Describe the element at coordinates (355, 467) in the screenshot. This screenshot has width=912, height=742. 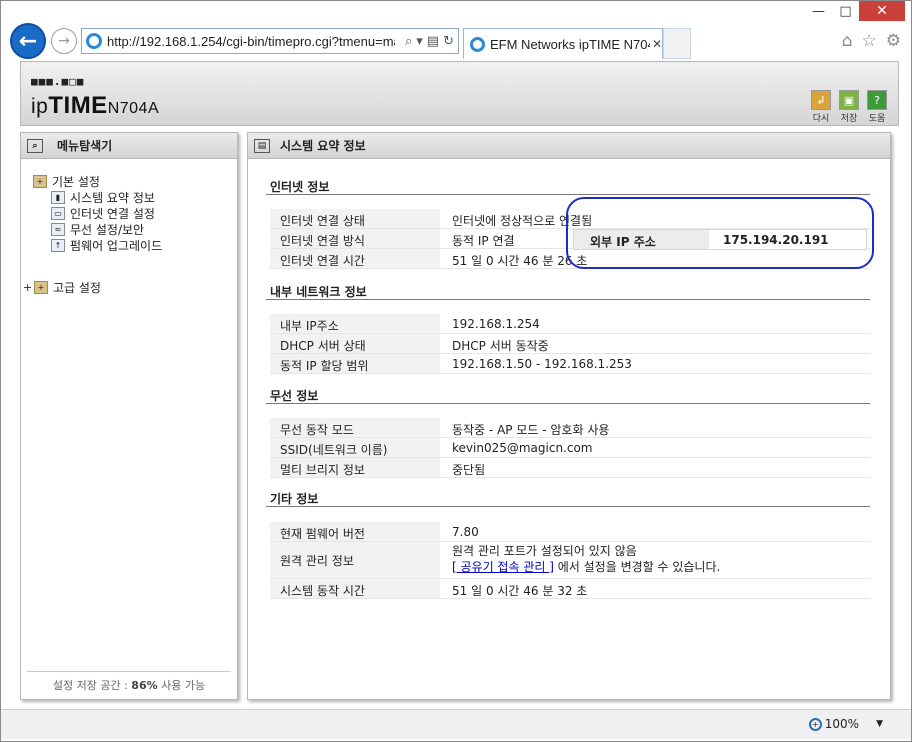
I see `row-label: 멀티 브리지 정보` at that location.